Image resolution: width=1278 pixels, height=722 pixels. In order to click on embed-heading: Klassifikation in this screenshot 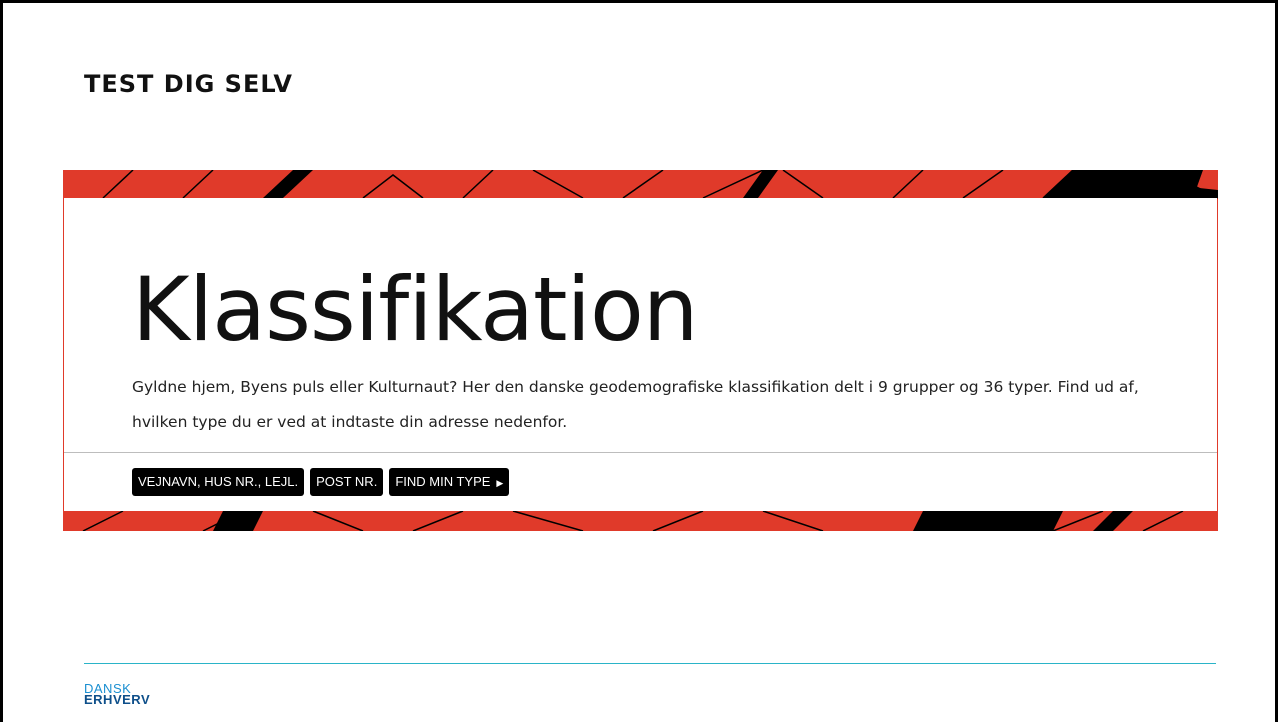, I will do `click(415, 309)`.